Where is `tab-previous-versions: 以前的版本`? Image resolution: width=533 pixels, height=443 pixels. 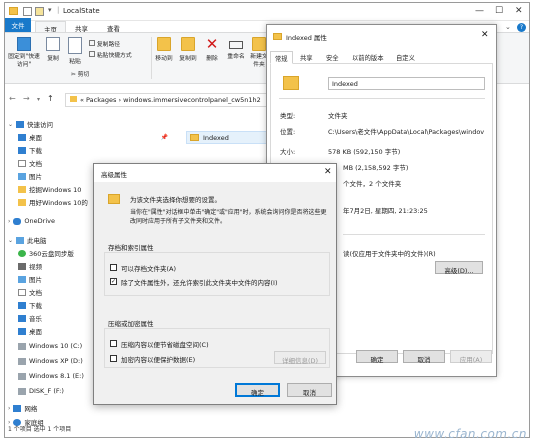
tab-previous-versions: 以前的版本 is located at coordinates (367, 57).